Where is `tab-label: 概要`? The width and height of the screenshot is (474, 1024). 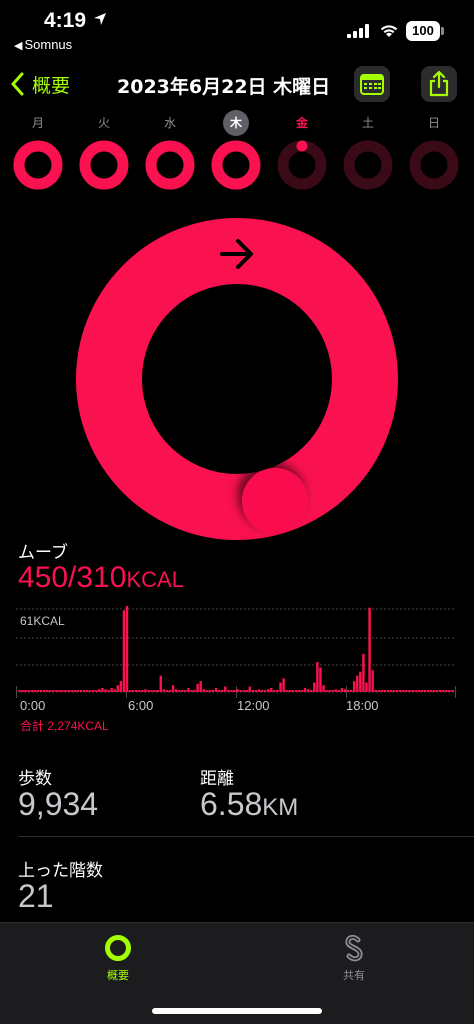 tab-label: 概要 is located at coordinates (118, 975).